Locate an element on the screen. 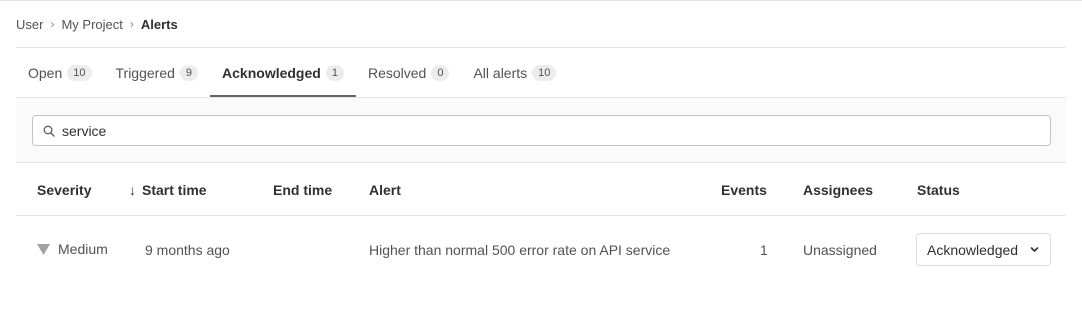 Image resolution: width=1082 pixels, height=333 pixels. triangle-down-icon is located at coordinates (43, 249).